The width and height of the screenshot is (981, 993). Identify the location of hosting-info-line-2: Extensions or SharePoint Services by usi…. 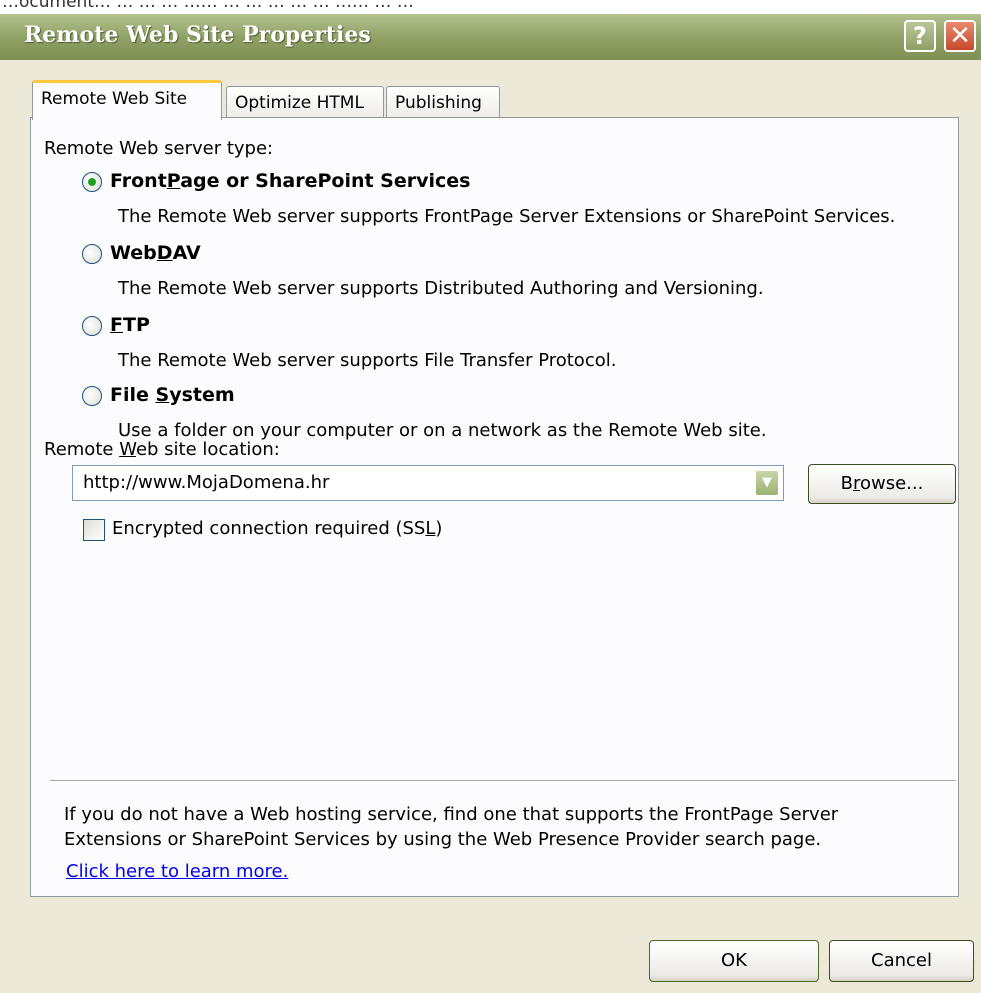
(443, 839).